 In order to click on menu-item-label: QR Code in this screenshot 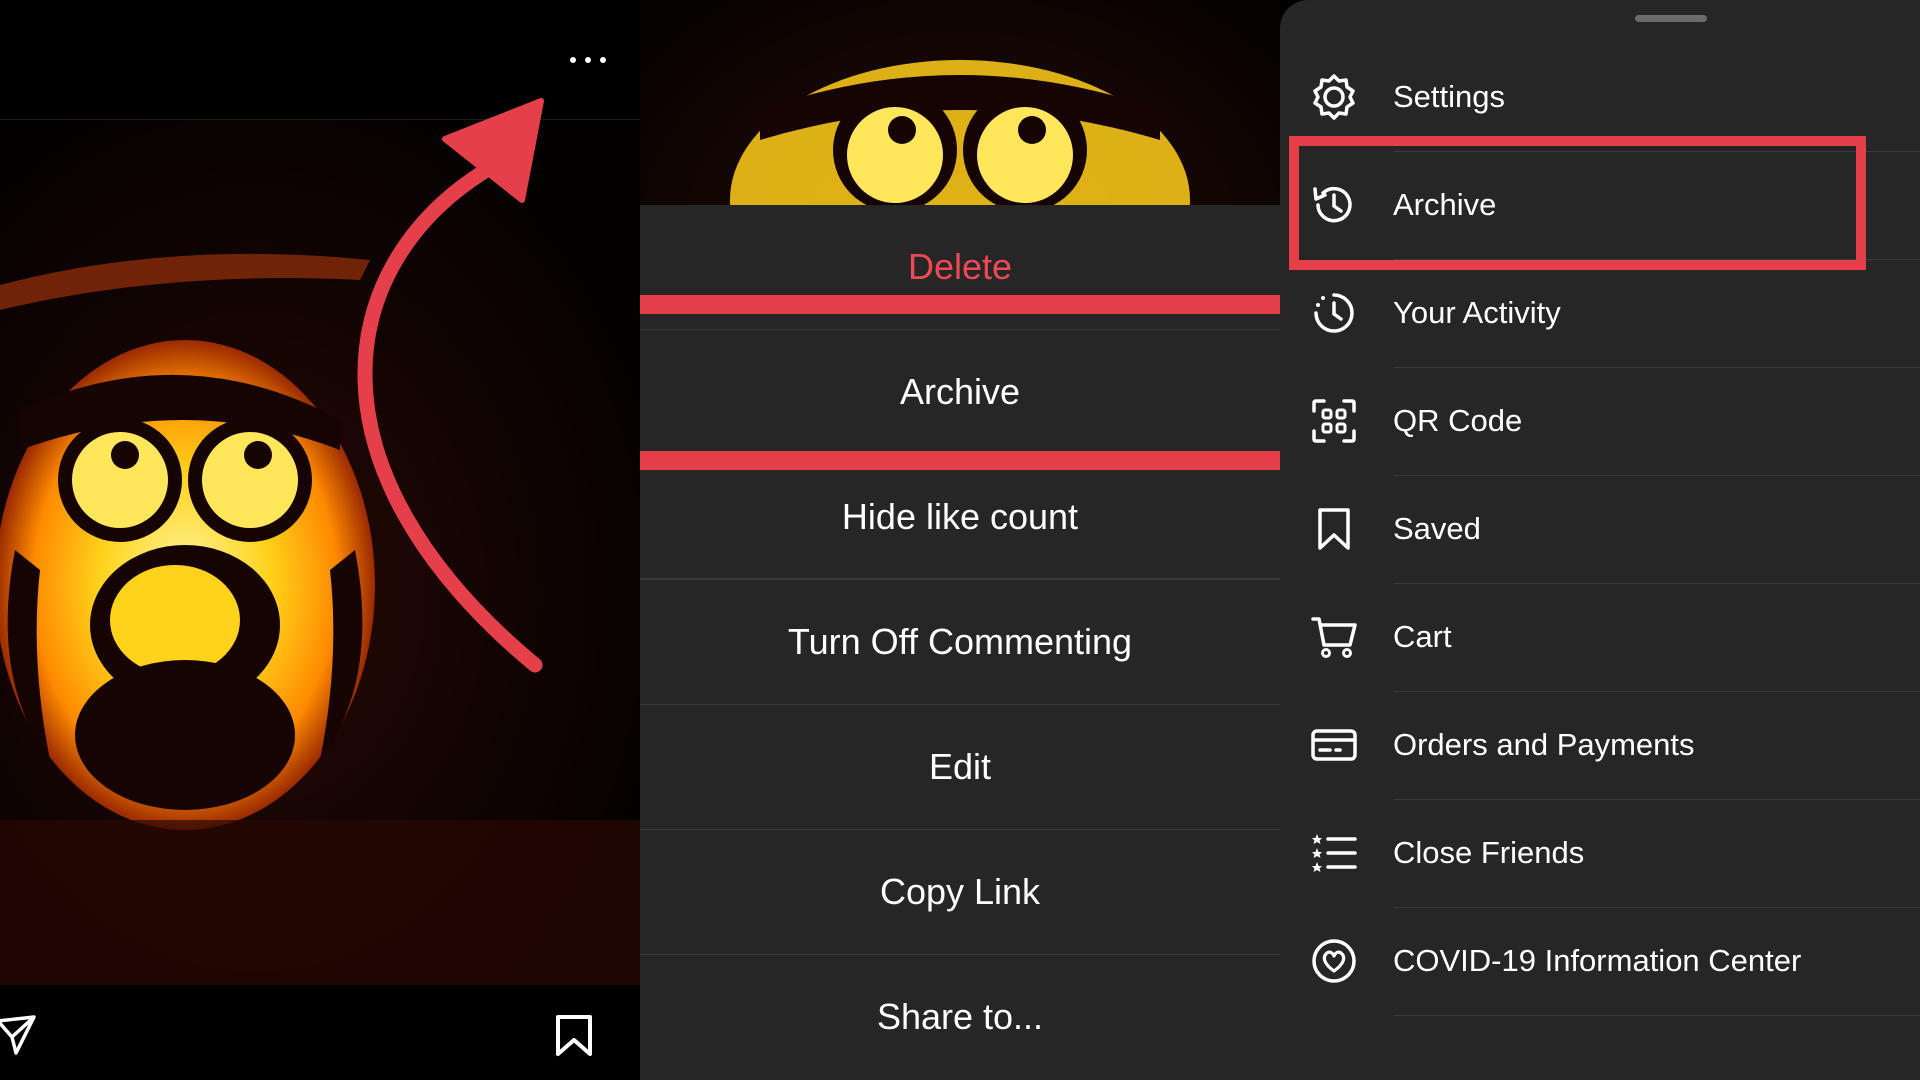, I will do `click(1458, 420)`.